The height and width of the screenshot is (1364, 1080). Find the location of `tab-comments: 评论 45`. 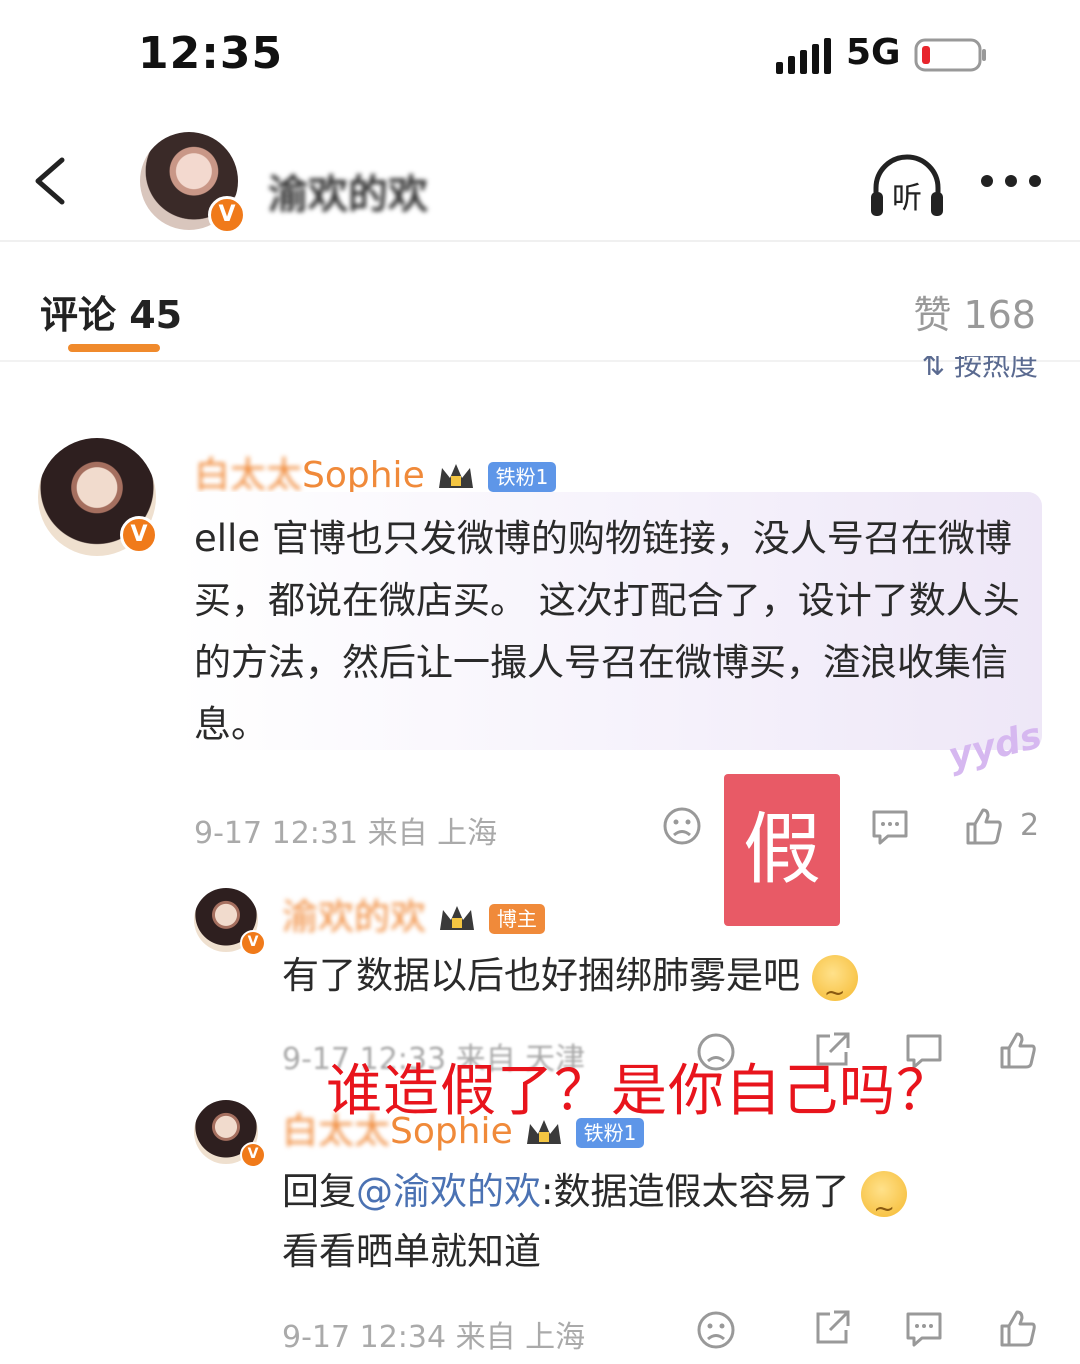

tab-comments: 评论 45 is located at coordinates (111, 311).